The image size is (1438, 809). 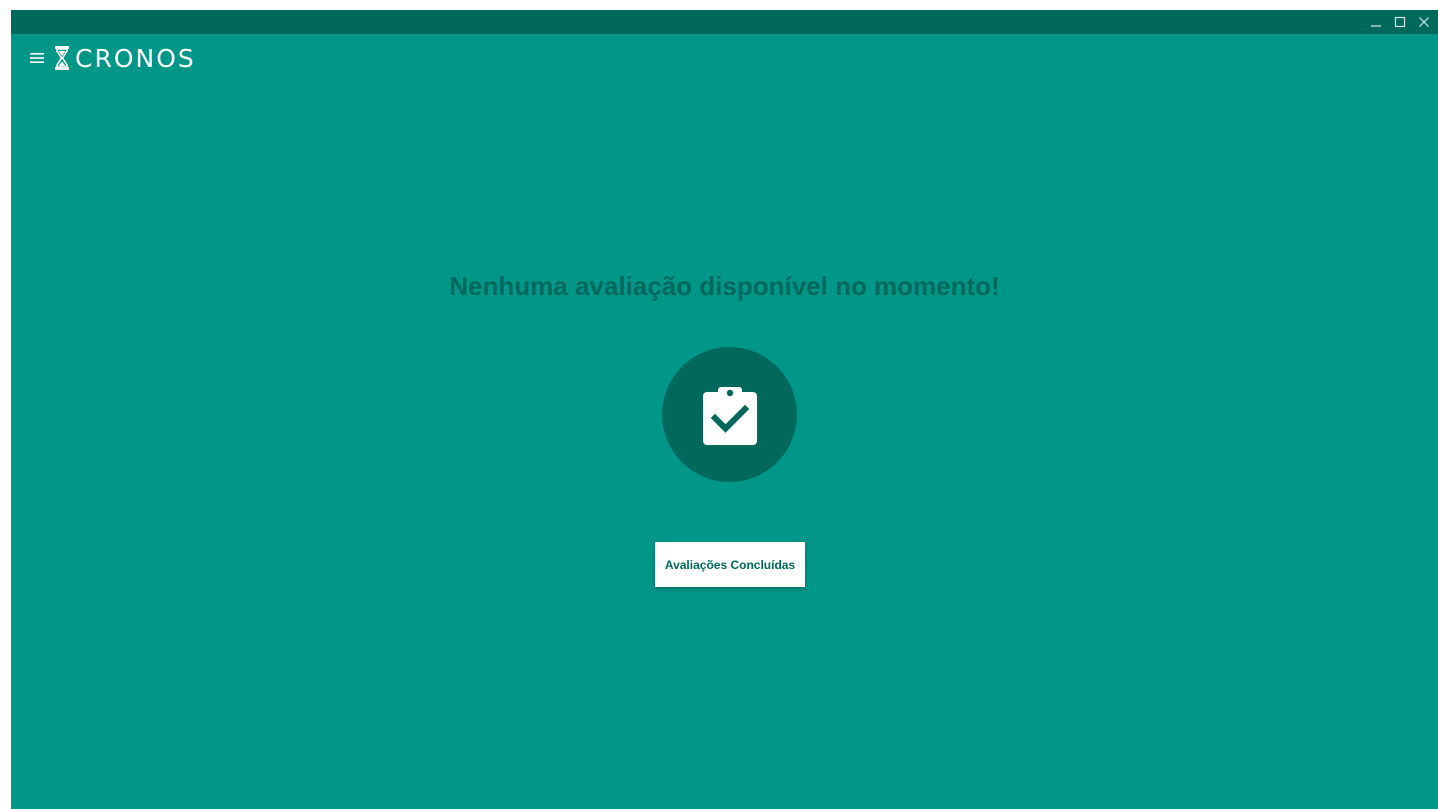 I want to click on close-button, so click(x=1424, y=22).